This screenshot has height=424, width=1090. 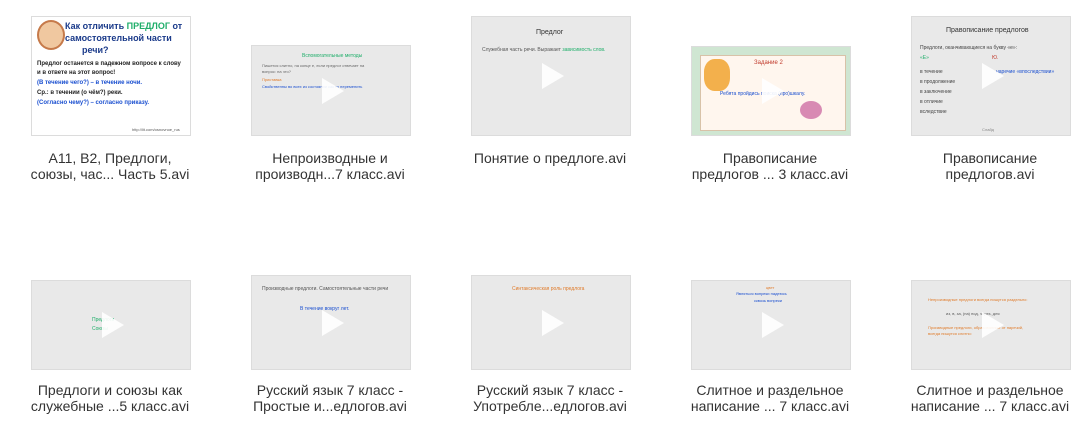 I want to click on file-name: Понятие о предлоге.avi, so click(x=550, y=158).